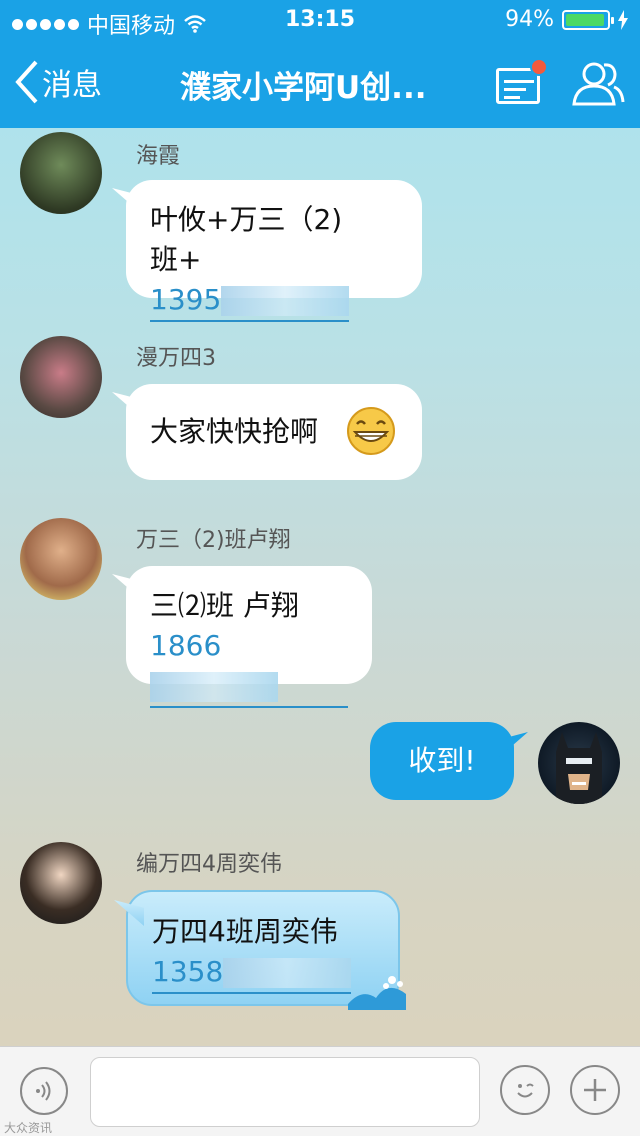 The height and width of the screenshot is (1136, 640). I want to click on sender-name: 万三（2)班卢翔, so click(213, 540).